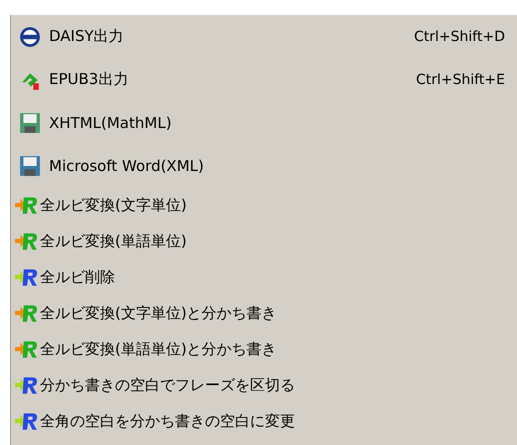  Describe the element at coordinates (460, 80) in the screenshot. I see `shortcut-label: Ctrl+Shift+E` at that location.